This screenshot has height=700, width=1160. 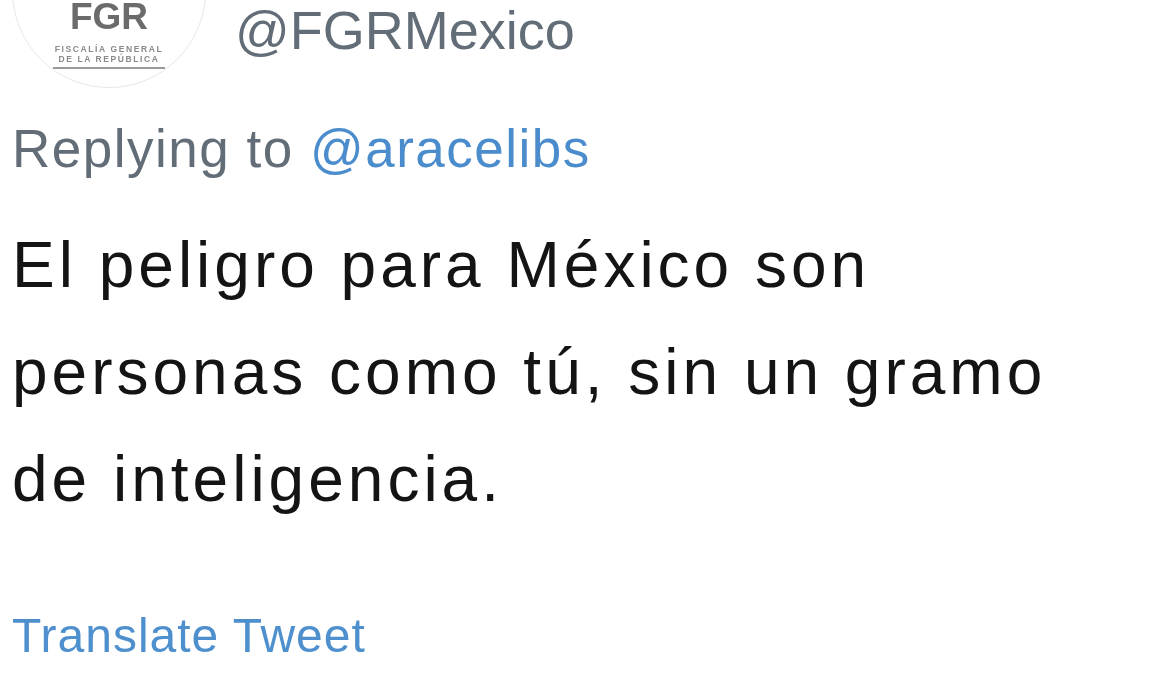 I want to click on reply-context: Replying to @aracelibs, so click(x=302, y=149).